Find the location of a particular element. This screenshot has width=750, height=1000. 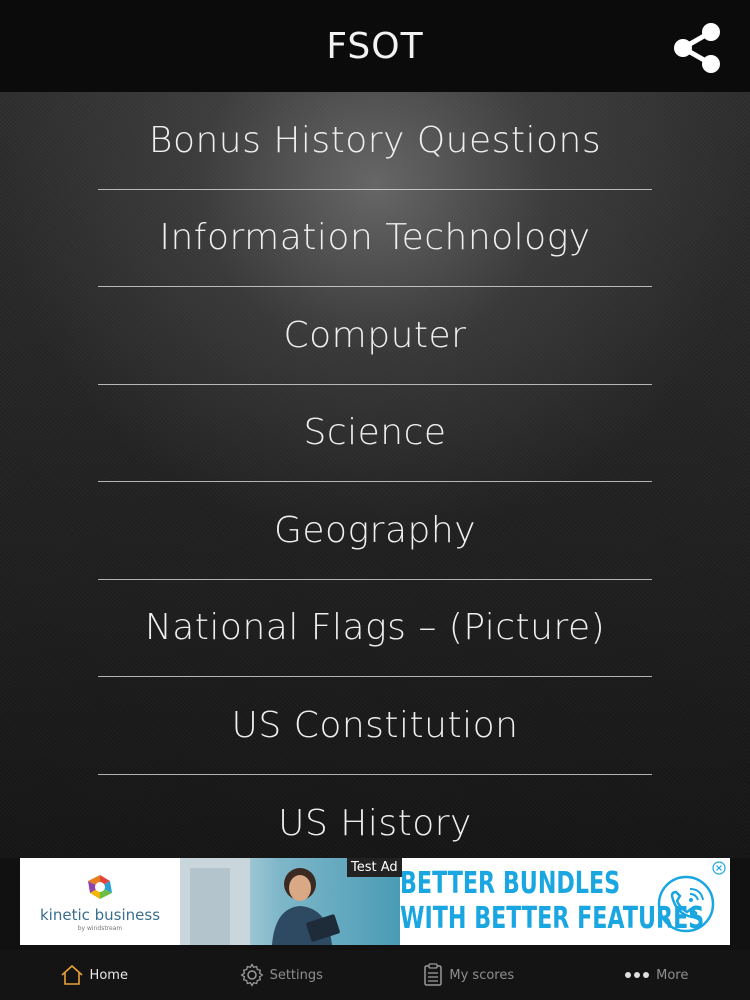

category-us-constitution: US Constitution is located at coordinates (375, 726).